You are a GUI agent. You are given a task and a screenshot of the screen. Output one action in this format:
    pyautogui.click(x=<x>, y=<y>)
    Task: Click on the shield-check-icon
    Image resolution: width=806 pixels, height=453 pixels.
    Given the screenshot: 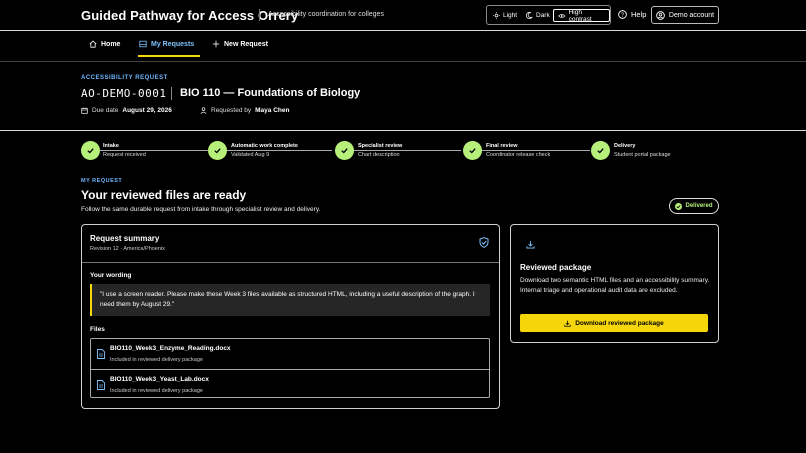 What is the action you would take?
    pyautogui.click(x=484, y=242)
    